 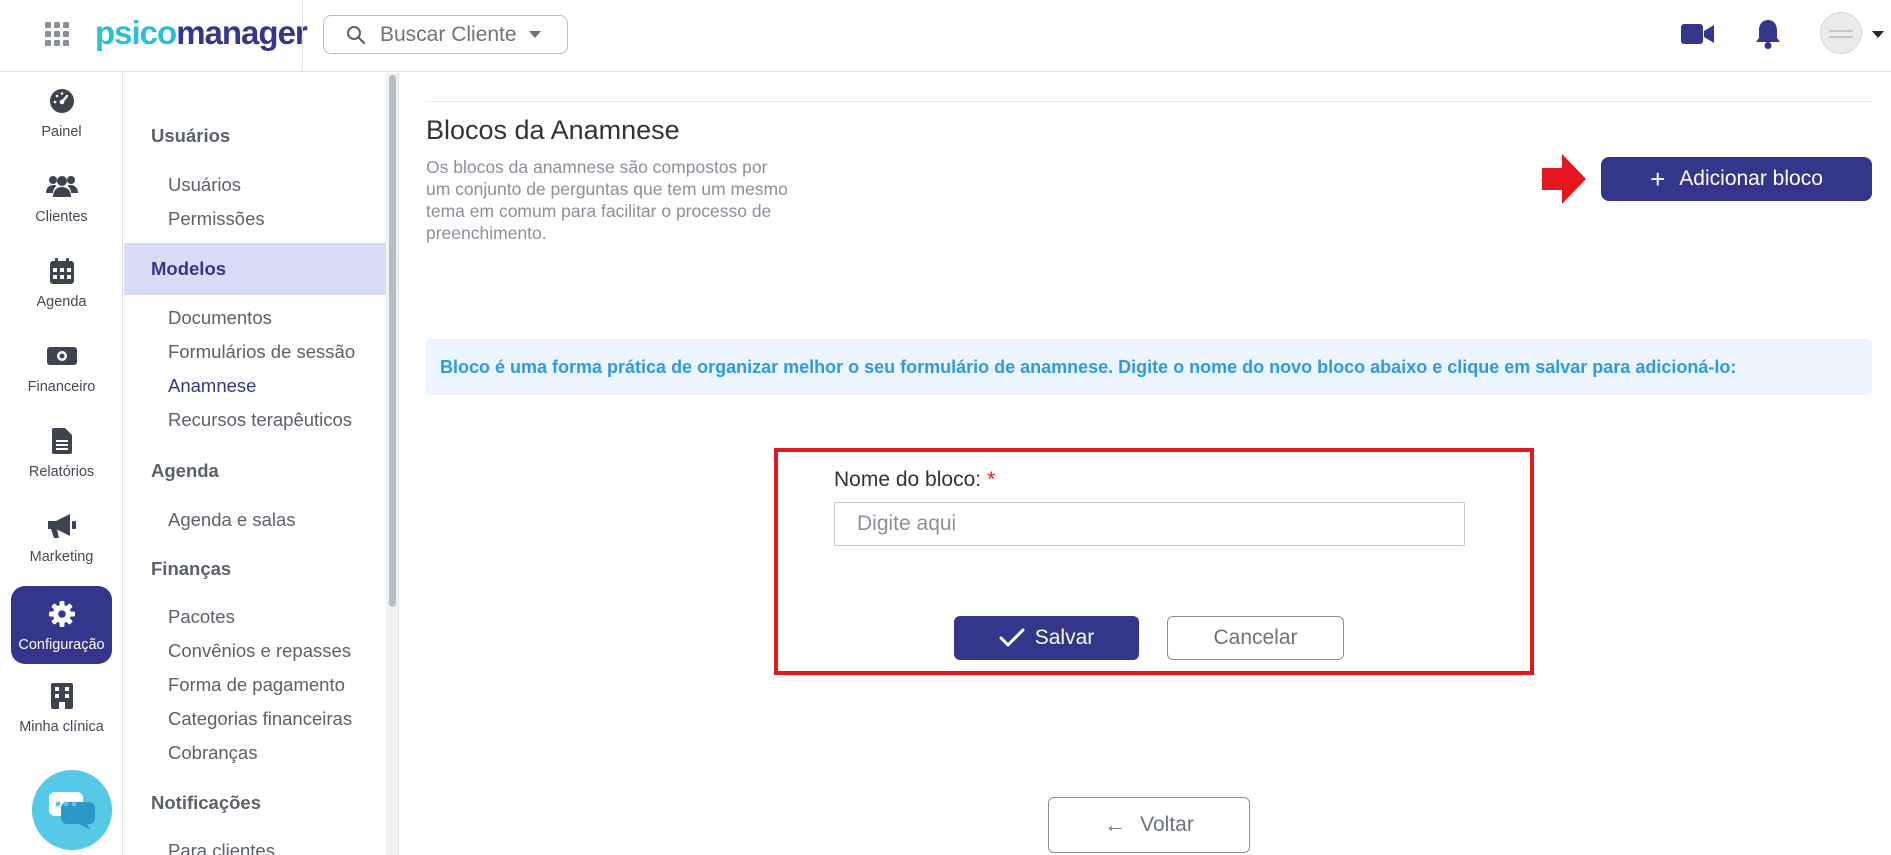 I want to click on submenu-item-documentos: Documentos, so click(x=220, y=318).